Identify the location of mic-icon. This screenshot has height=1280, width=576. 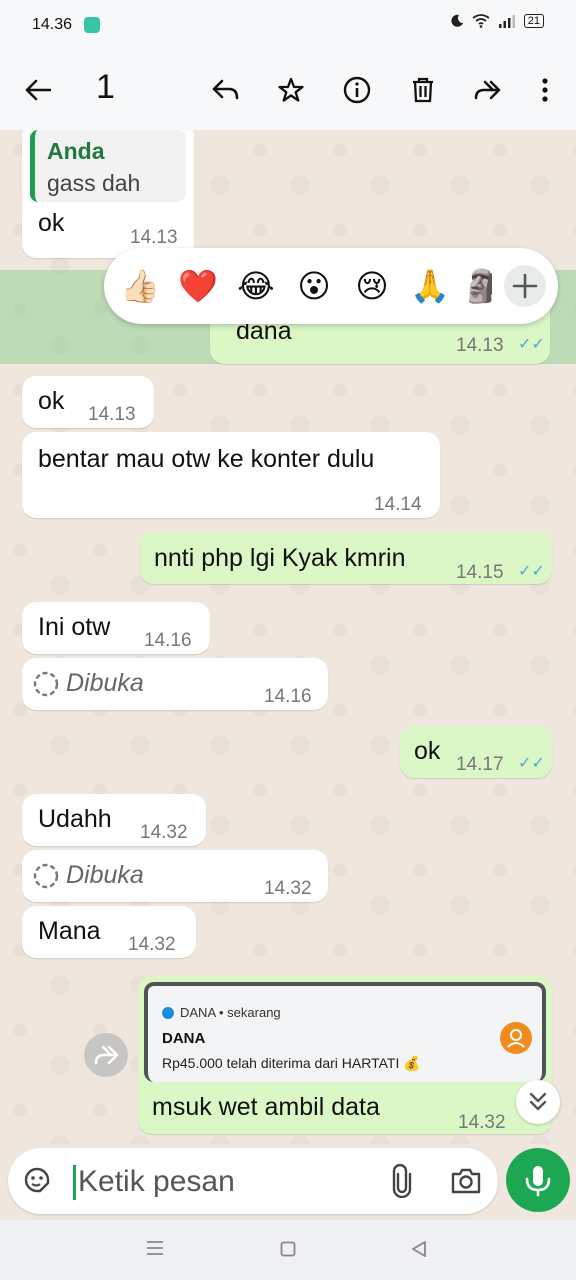
(538, 1181).